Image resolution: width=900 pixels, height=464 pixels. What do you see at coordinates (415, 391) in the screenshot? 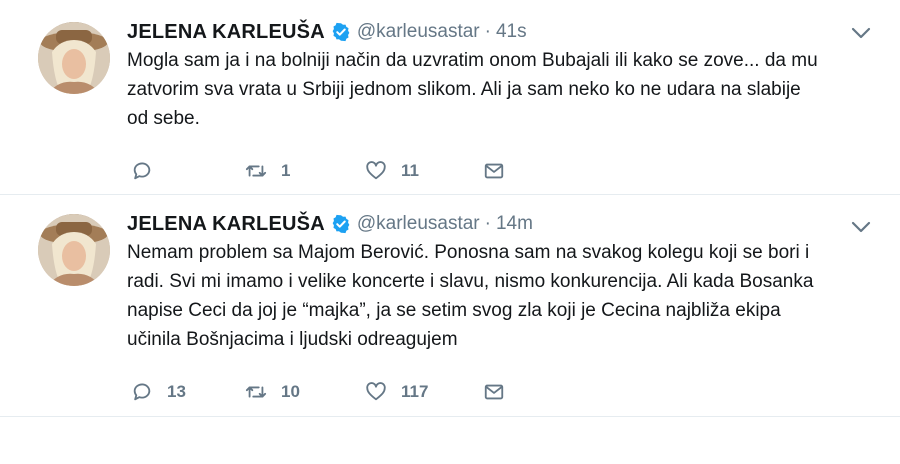
I see `like-count: 117` at bounding box center [415, 391].